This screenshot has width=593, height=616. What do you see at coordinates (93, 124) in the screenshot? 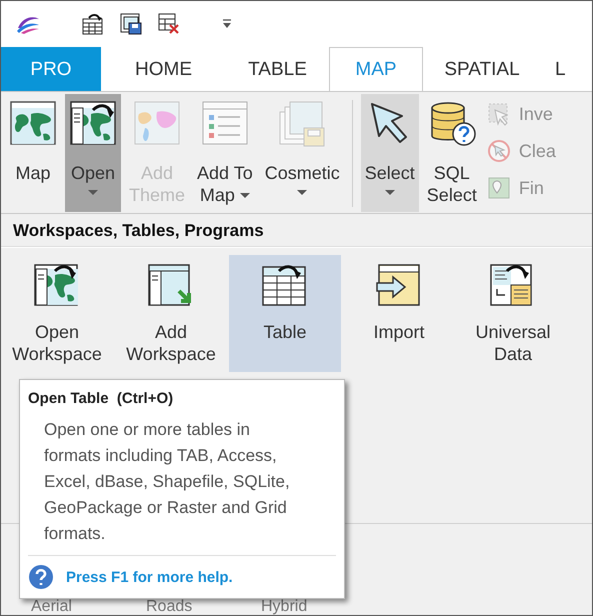
I see `map-open-icon` at bounding box center [93, 124].